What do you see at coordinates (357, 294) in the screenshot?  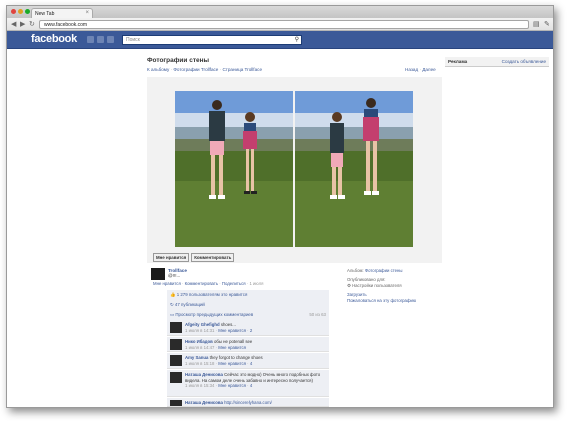 I see `download-link: Загрузить` at bounding box center [357, 294].